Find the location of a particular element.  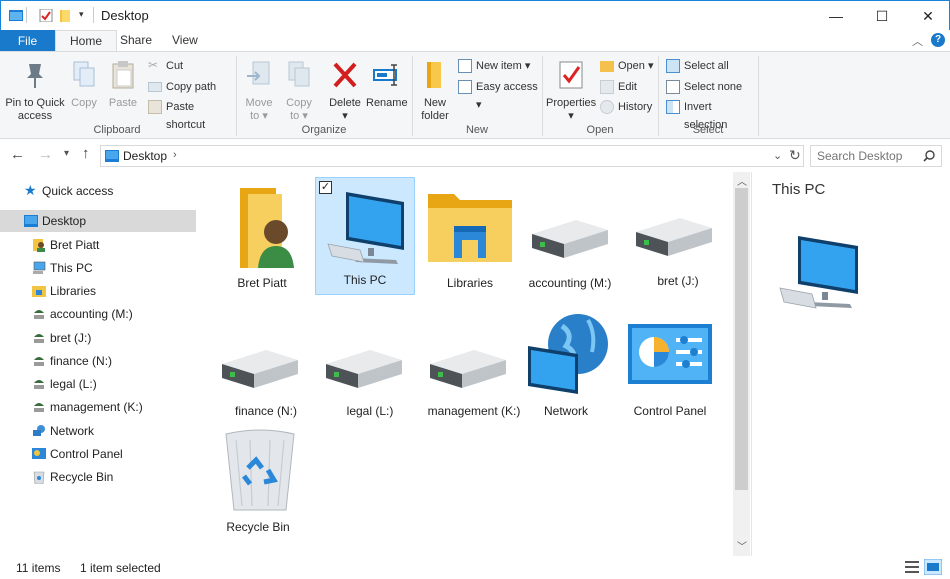

tile-recycle-bin: Recycle Bin is located at coordinates (258, 479).